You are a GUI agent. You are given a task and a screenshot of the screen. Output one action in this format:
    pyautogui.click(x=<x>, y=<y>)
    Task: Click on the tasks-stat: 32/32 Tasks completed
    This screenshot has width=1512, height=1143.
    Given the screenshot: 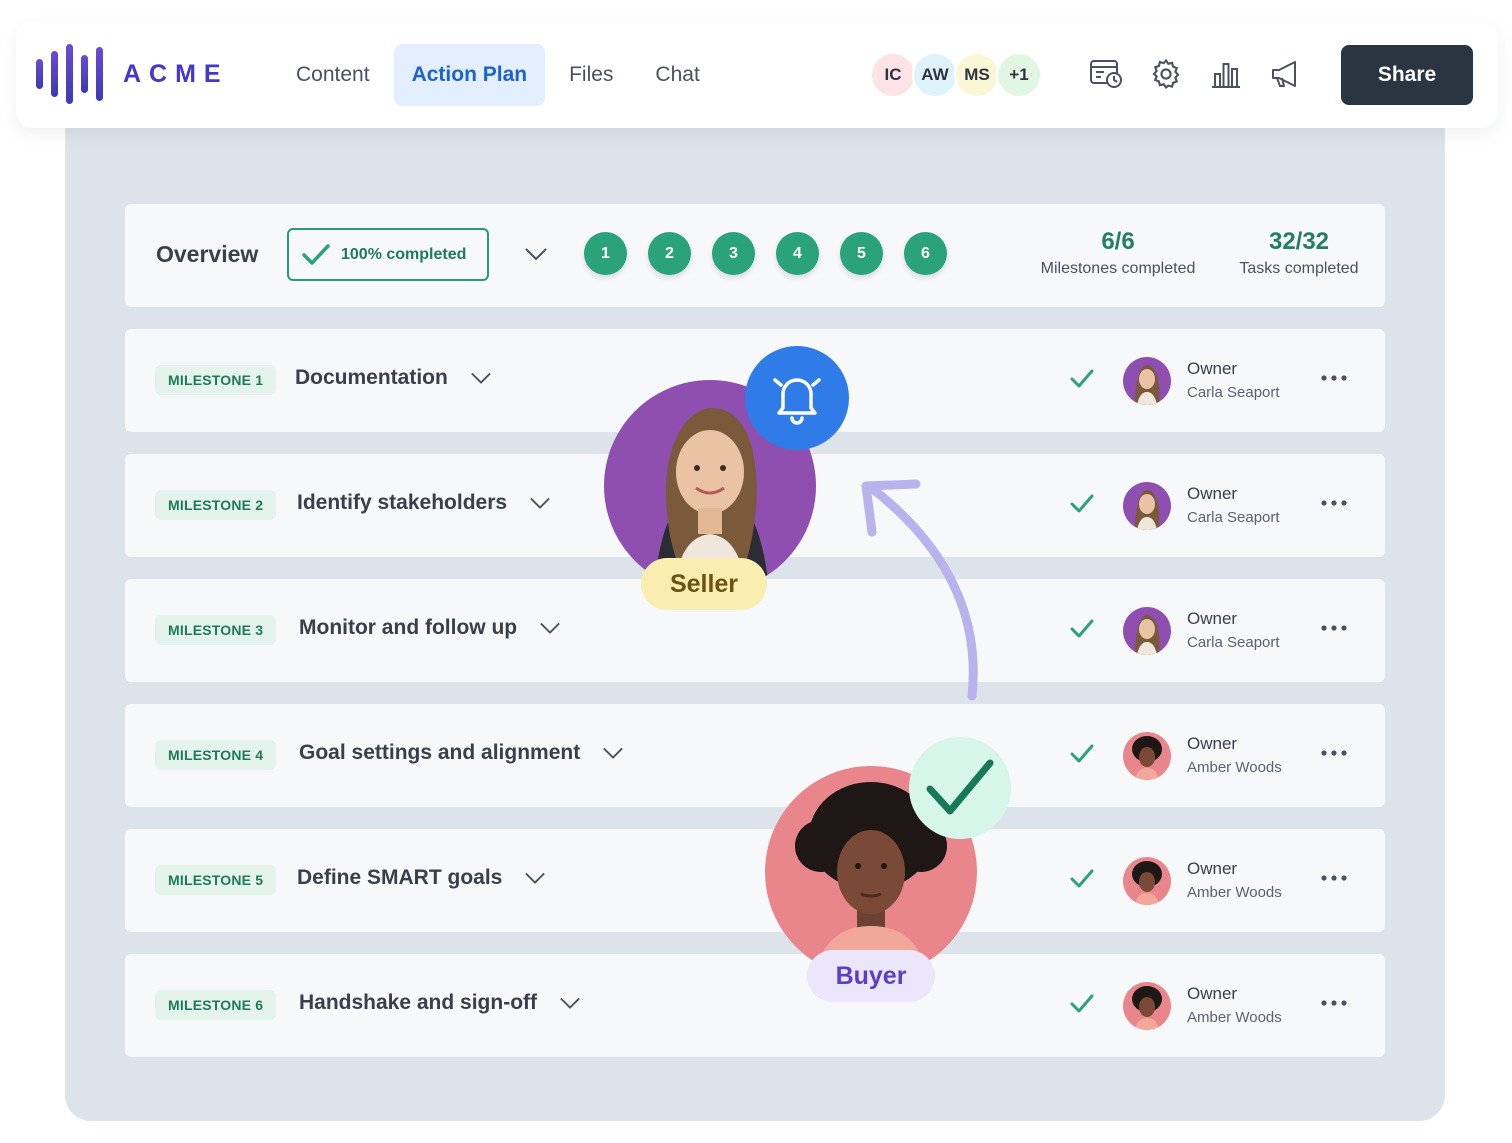 What is the action you would take?
    pyautogui.click(x=1299, y=253)
    